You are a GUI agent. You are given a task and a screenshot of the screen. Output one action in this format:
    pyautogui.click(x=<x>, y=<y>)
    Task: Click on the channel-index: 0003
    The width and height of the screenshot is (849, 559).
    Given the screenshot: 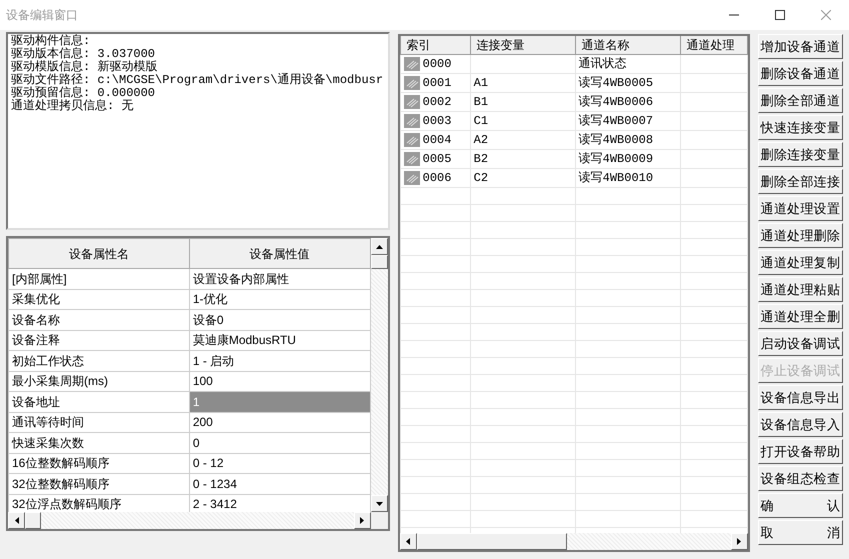 What is the action you would take?
    pyautogui.click(x=437, y=121)
    